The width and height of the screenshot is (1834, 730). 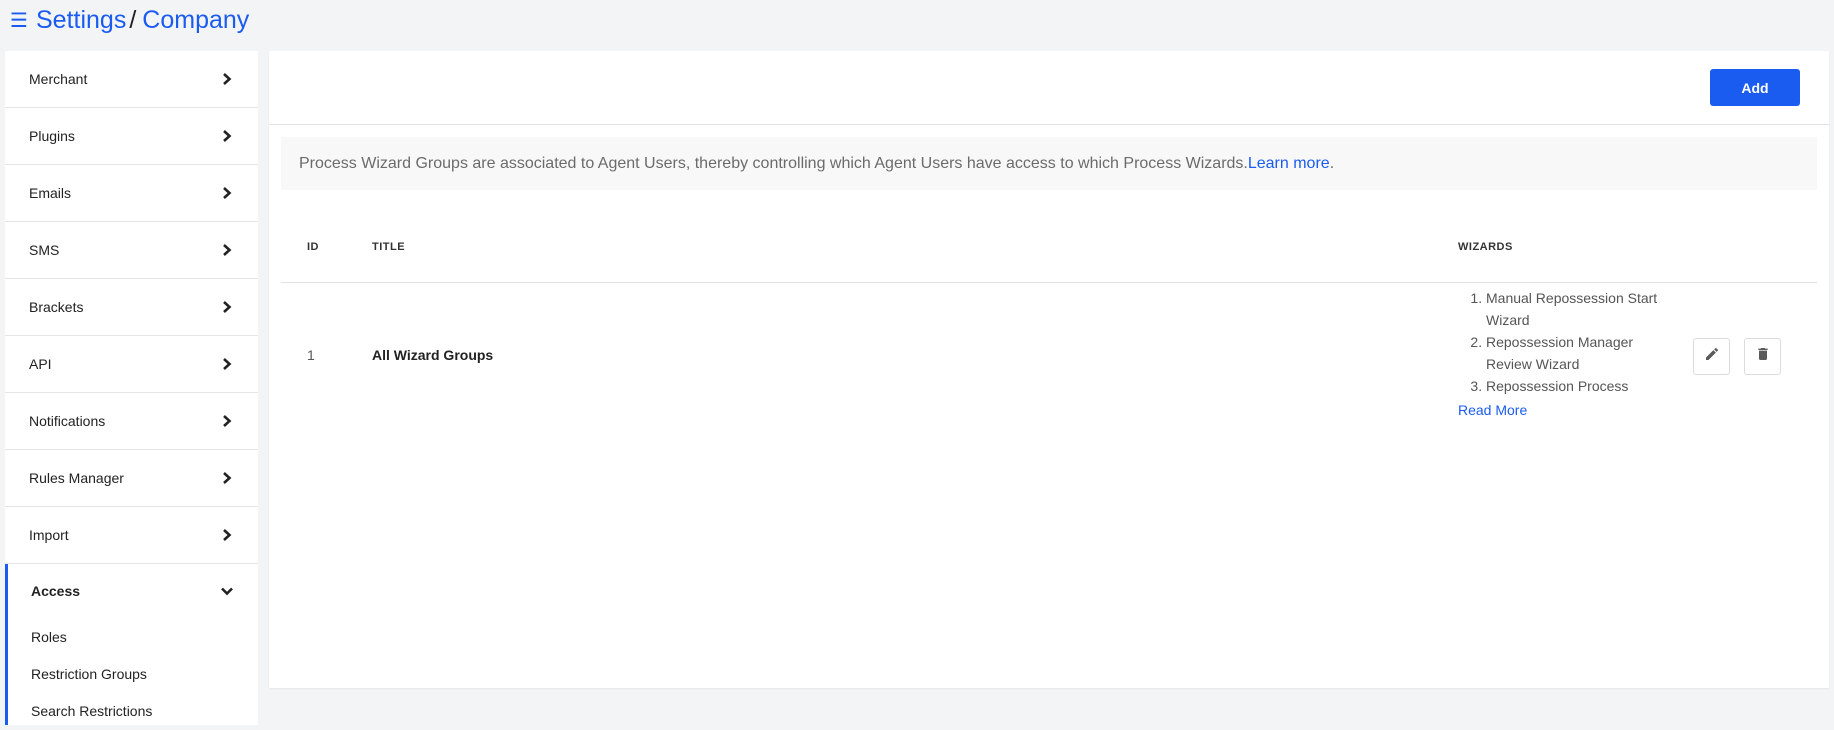 What do you see at coordinates (1049, 88) in the screenshot?
I see `panel-toolbar: Add` at bounding box center [1049, 88].